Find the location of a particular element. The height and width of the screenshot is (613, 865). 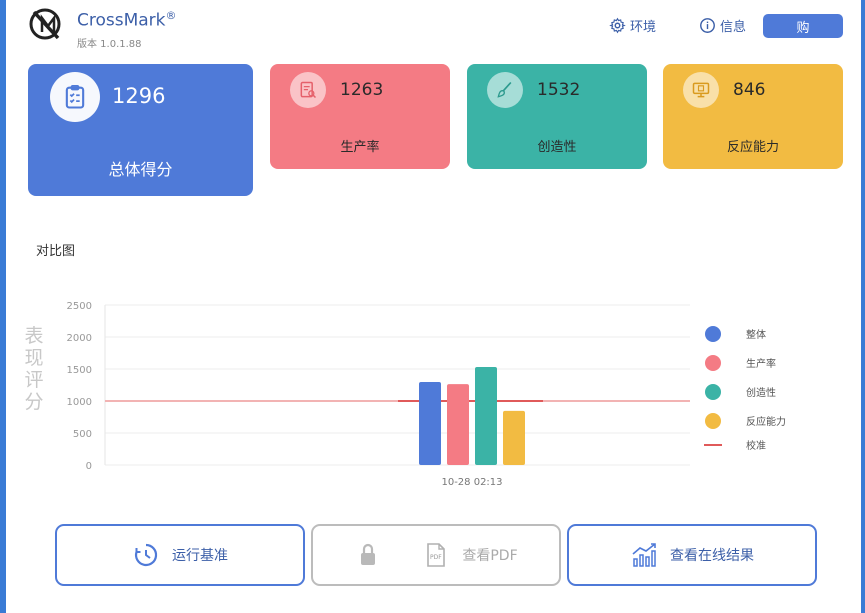

svg-text: PDF is located at coordinates (436, 557).